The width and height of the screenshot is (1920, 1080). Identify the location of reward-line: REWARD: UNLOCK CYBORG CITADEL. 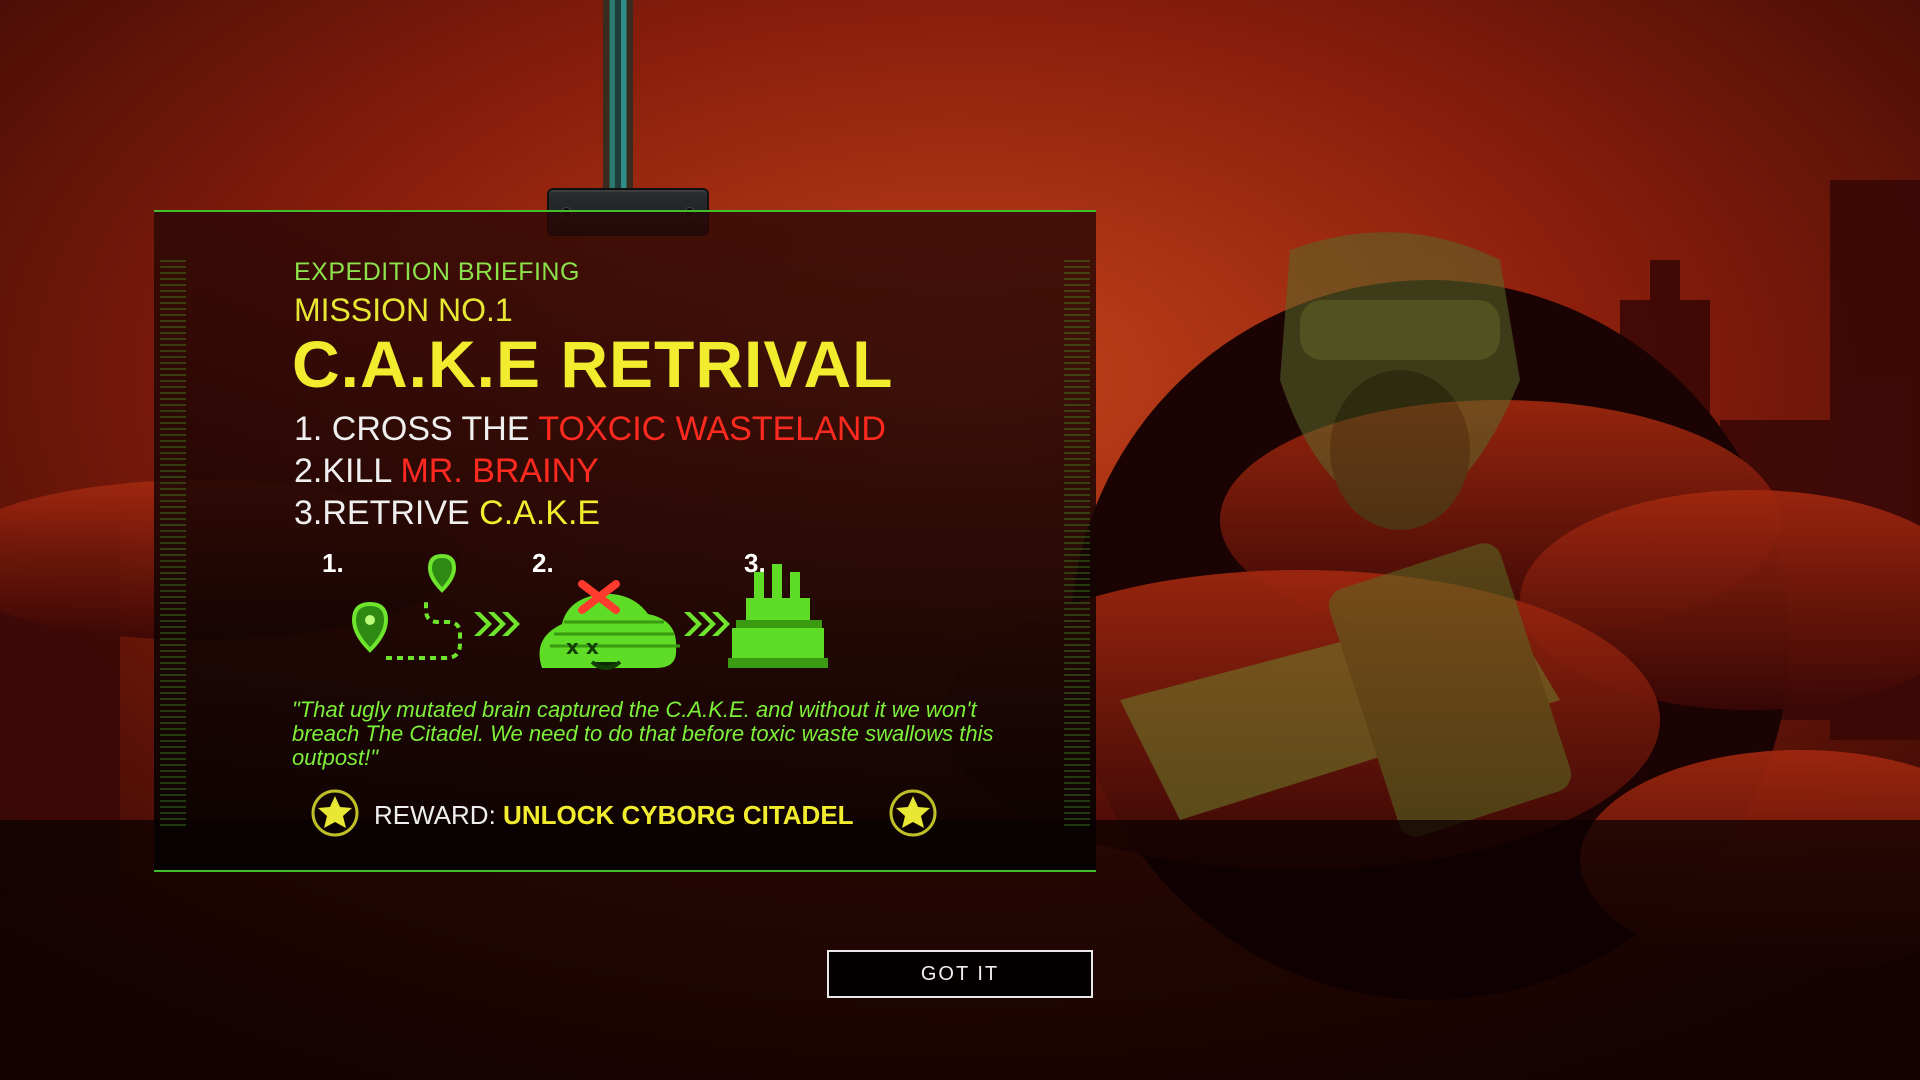
(614, 815).